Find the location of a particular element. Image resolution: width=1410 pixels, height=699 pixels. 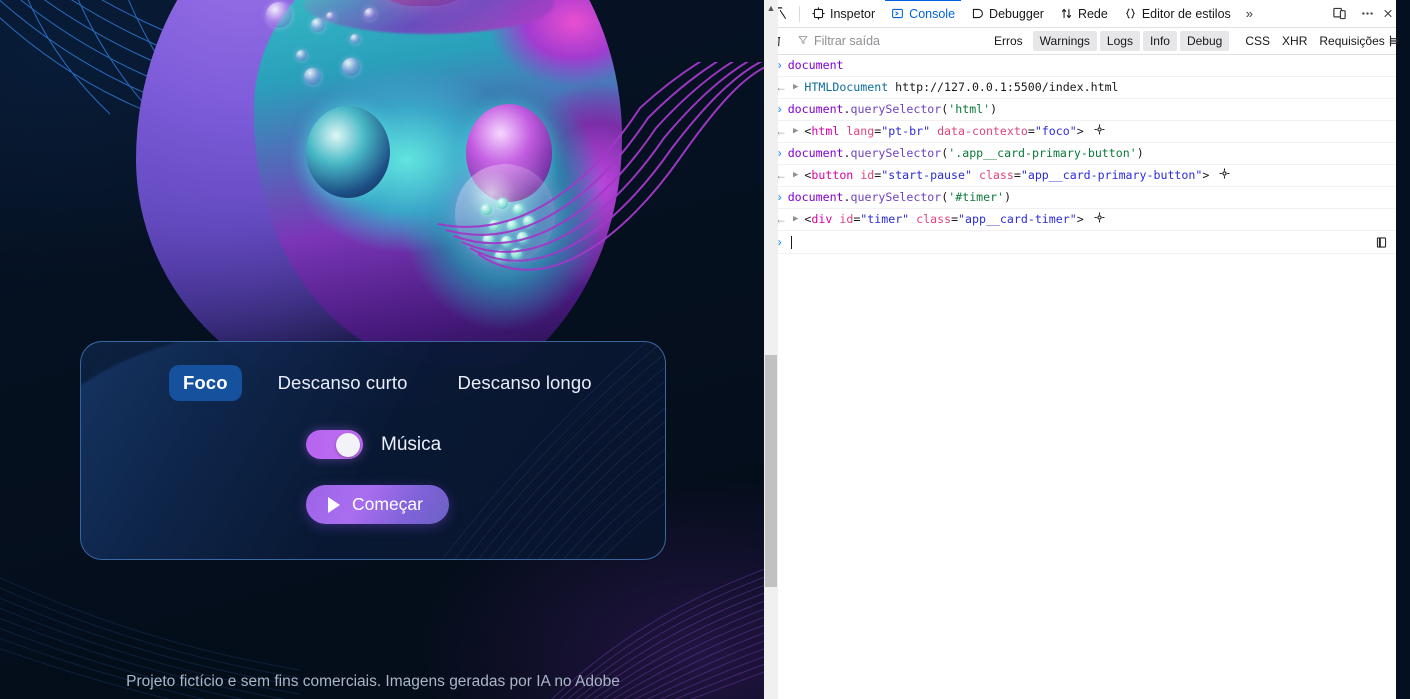

split-console-editor-icon is located at coordinates (1381, 242).